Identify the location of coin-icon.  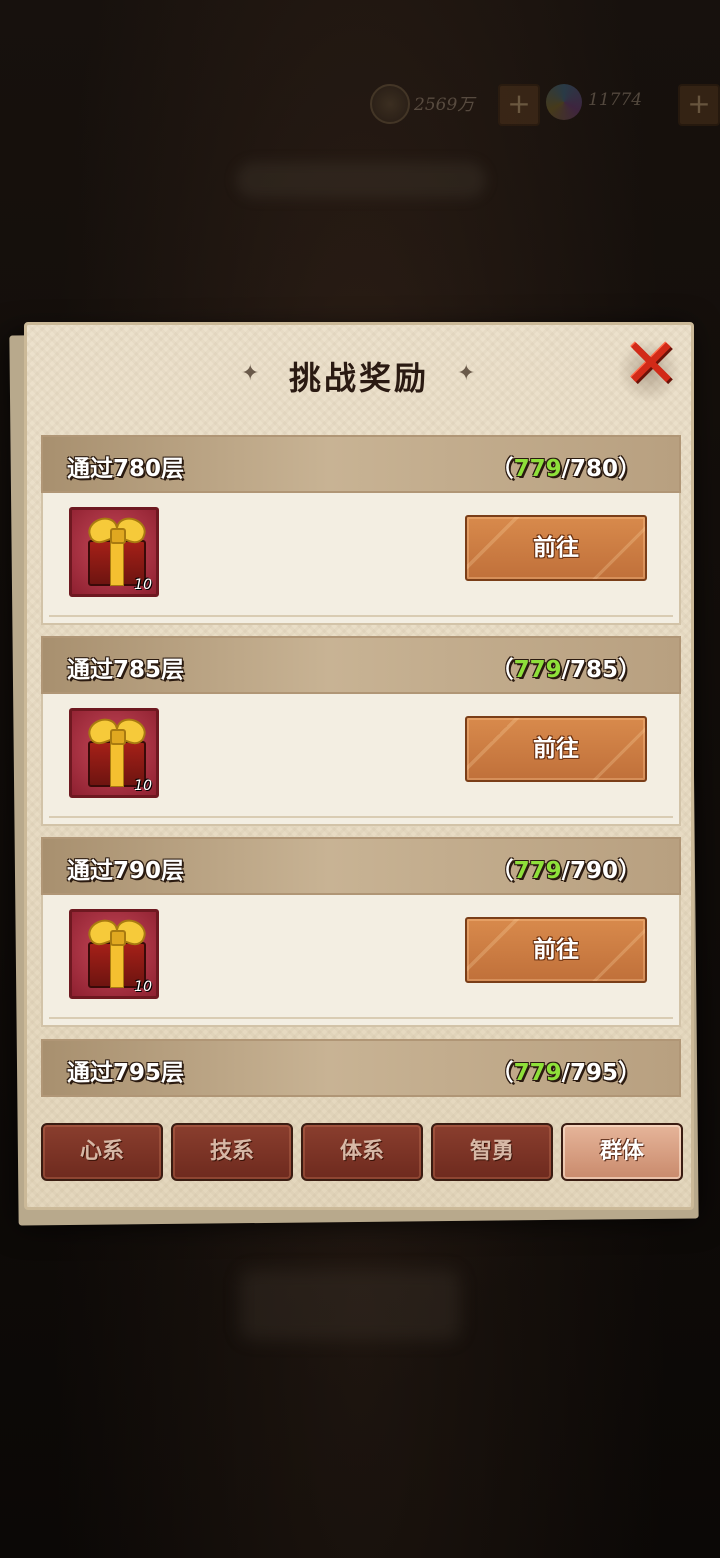
(390, 104).